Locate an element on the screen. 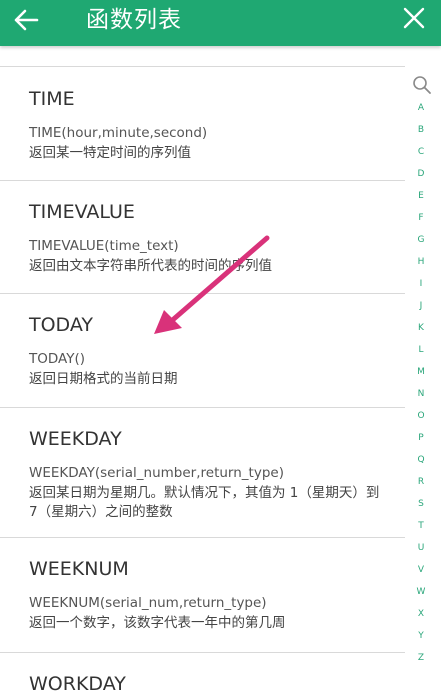  function-syntax: TODAY() is located at coordinates (57, 359).